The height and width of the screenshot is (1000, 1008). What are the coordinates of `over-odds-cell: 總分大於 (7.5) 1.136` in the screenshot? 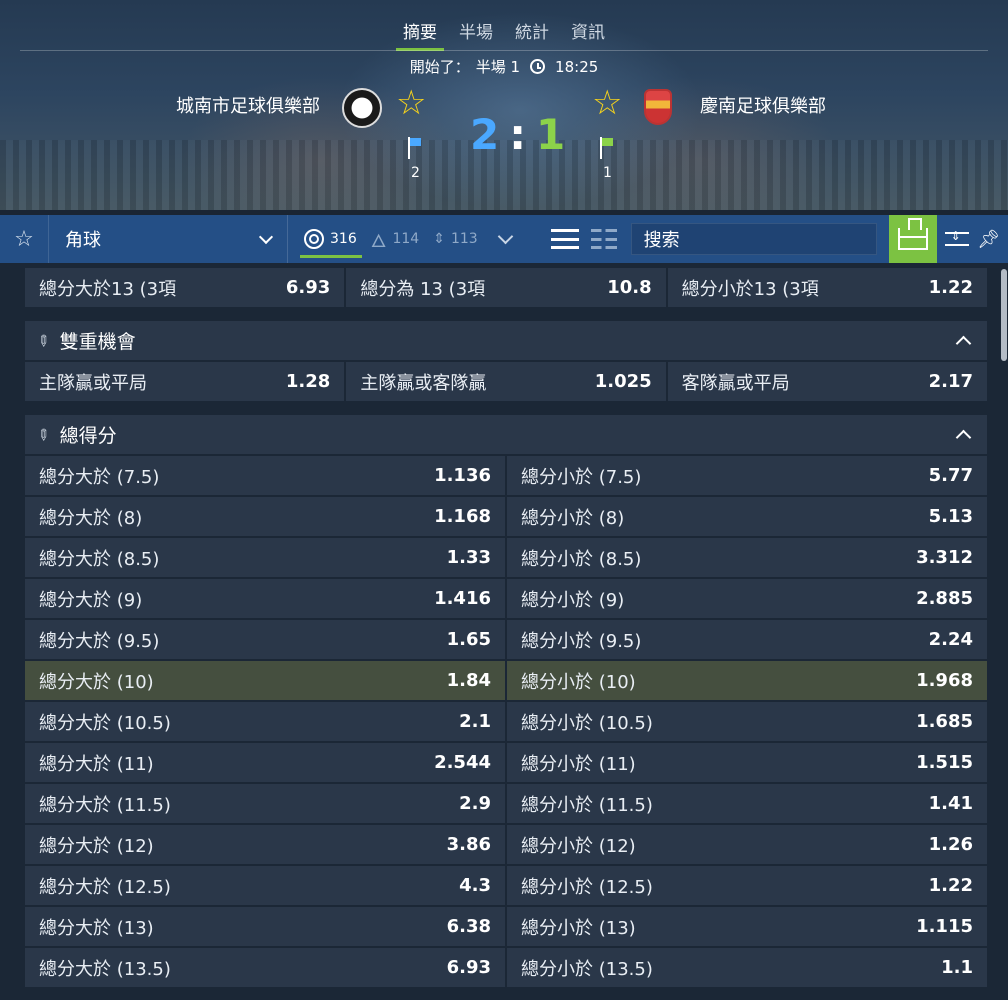 It's located at (265, 475).